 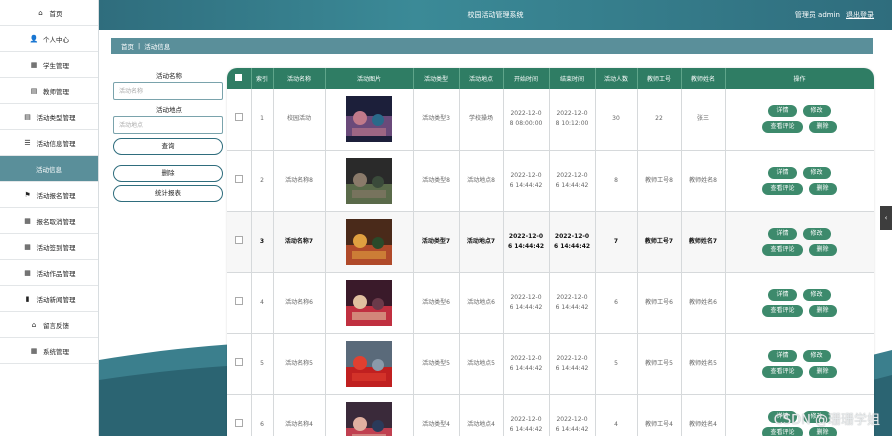 I want to click on select-all-checkbox, so click(x=239, y=77).